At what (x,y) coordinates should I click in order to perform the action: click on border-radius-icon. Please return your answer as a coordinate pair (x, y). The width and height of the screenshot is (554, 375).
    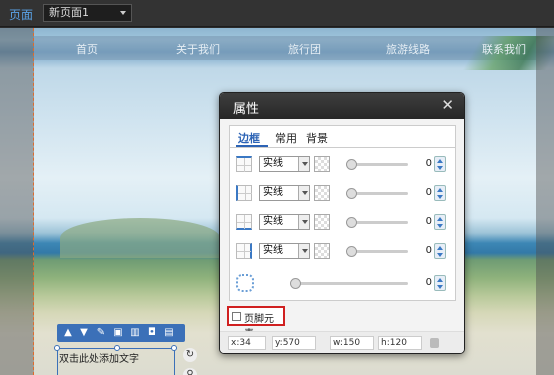
    Looking at the image, I should click on (245, 283).